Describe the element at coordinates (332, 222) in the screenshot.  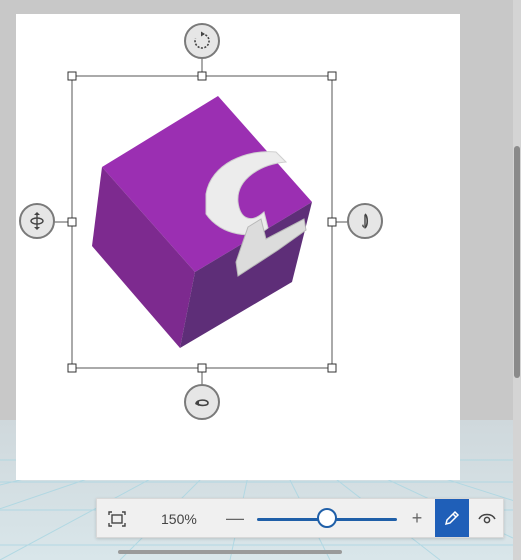
I see `resize-handle-e` at that location.